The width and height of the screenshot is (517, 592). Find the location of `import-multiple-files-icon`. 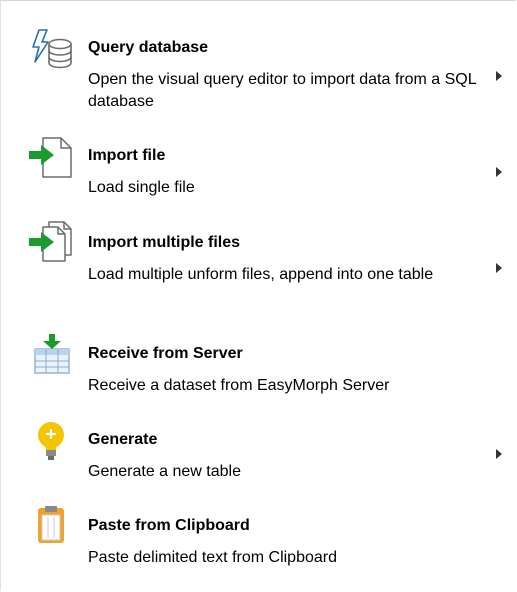

import-multiple-files-icon is located at coordinates (51, 243).